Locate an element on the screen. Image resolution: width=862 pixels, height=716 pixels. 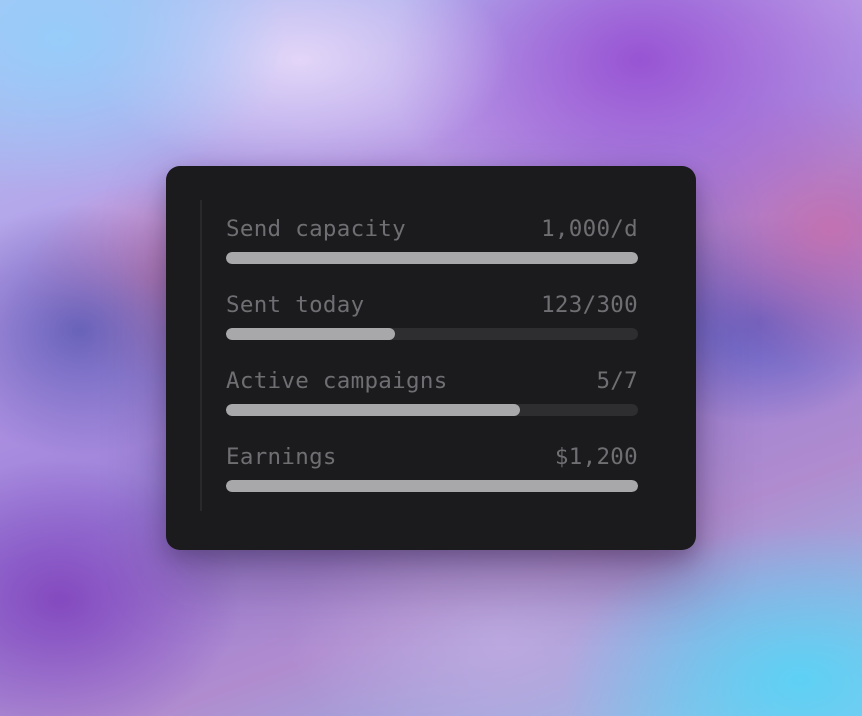
metric-value: 5/7 is located at coordinates (617, 381).